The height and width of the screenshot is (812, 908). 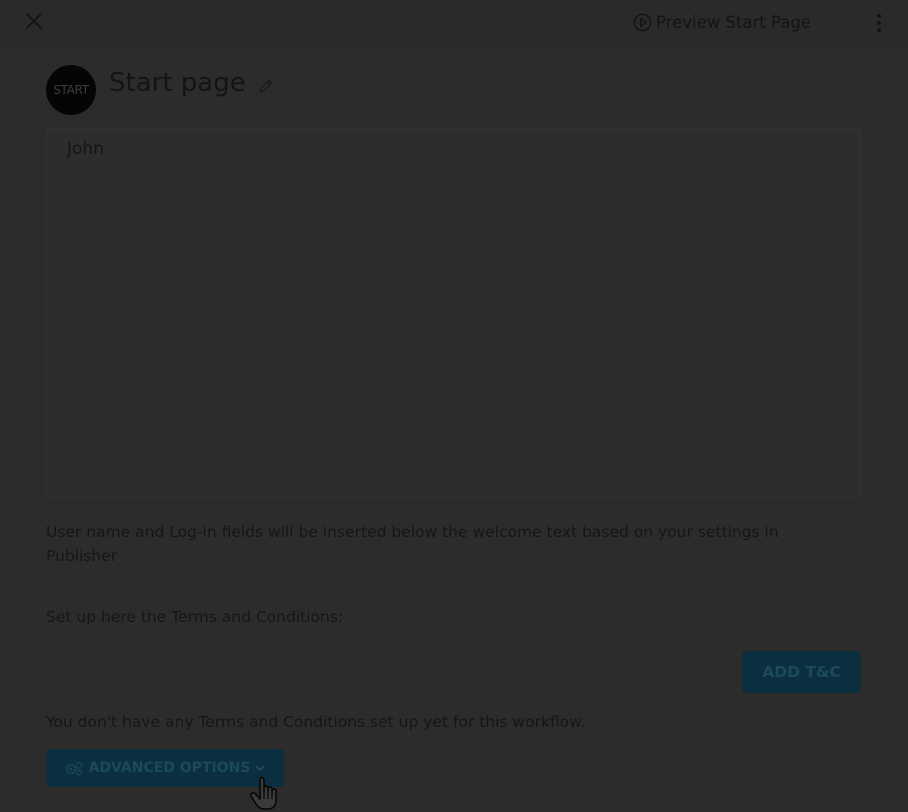 I want to click on add-terms-label: ADD T&C, so click(x=801, y=672).